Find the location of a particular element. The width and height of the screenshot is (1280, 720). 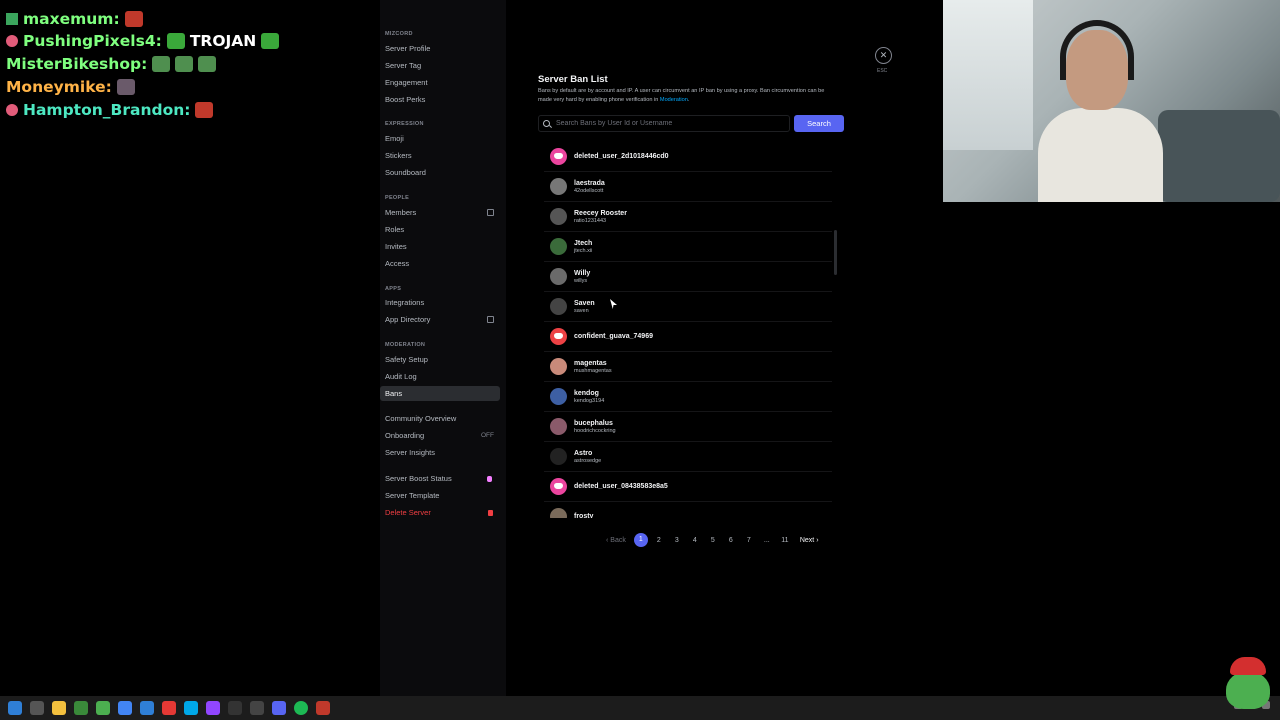

ban-row: deleted_user_08438583e8a5 is located at coordinates (688, 487).